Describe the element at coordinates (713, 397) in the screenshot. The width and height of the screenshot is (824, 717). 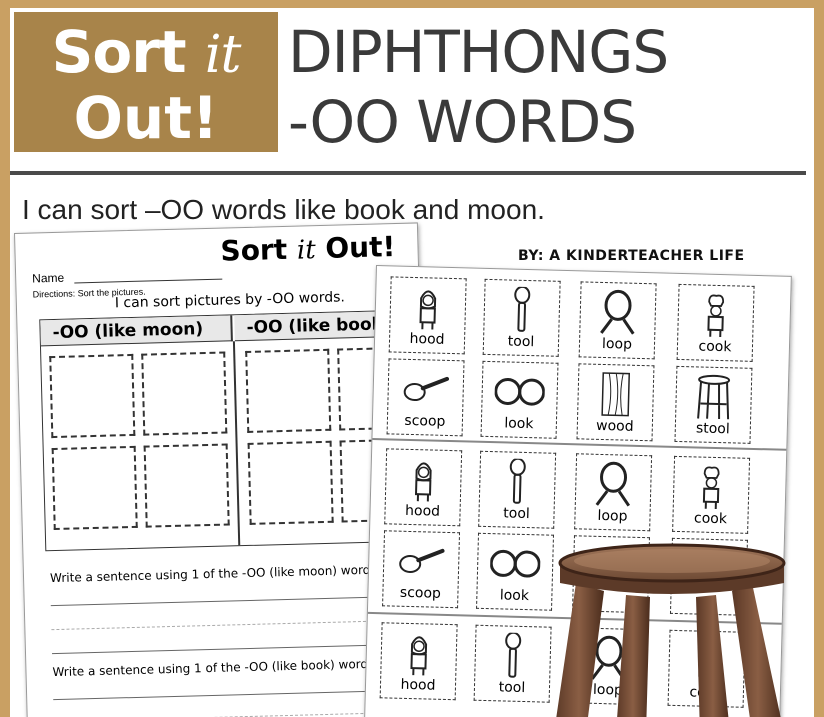
I see `stool-icon` at that location.